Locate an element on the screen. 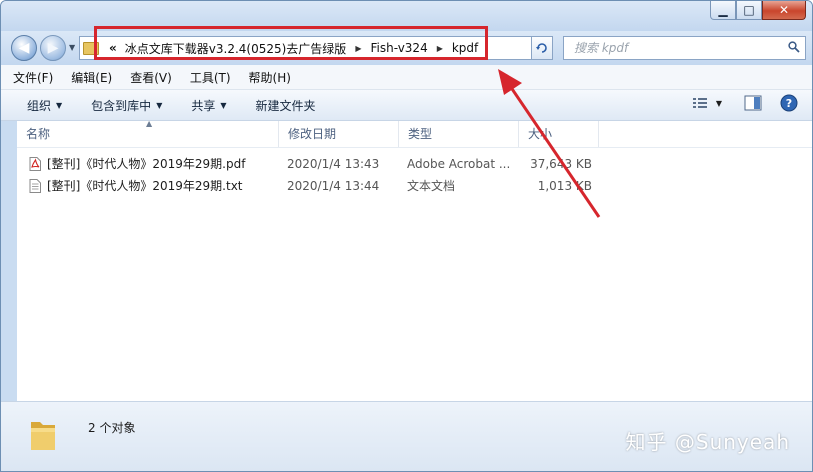 Image resolution: width=813 pixels, height=472 pixels. search-input is located at coordinates (674, 48).